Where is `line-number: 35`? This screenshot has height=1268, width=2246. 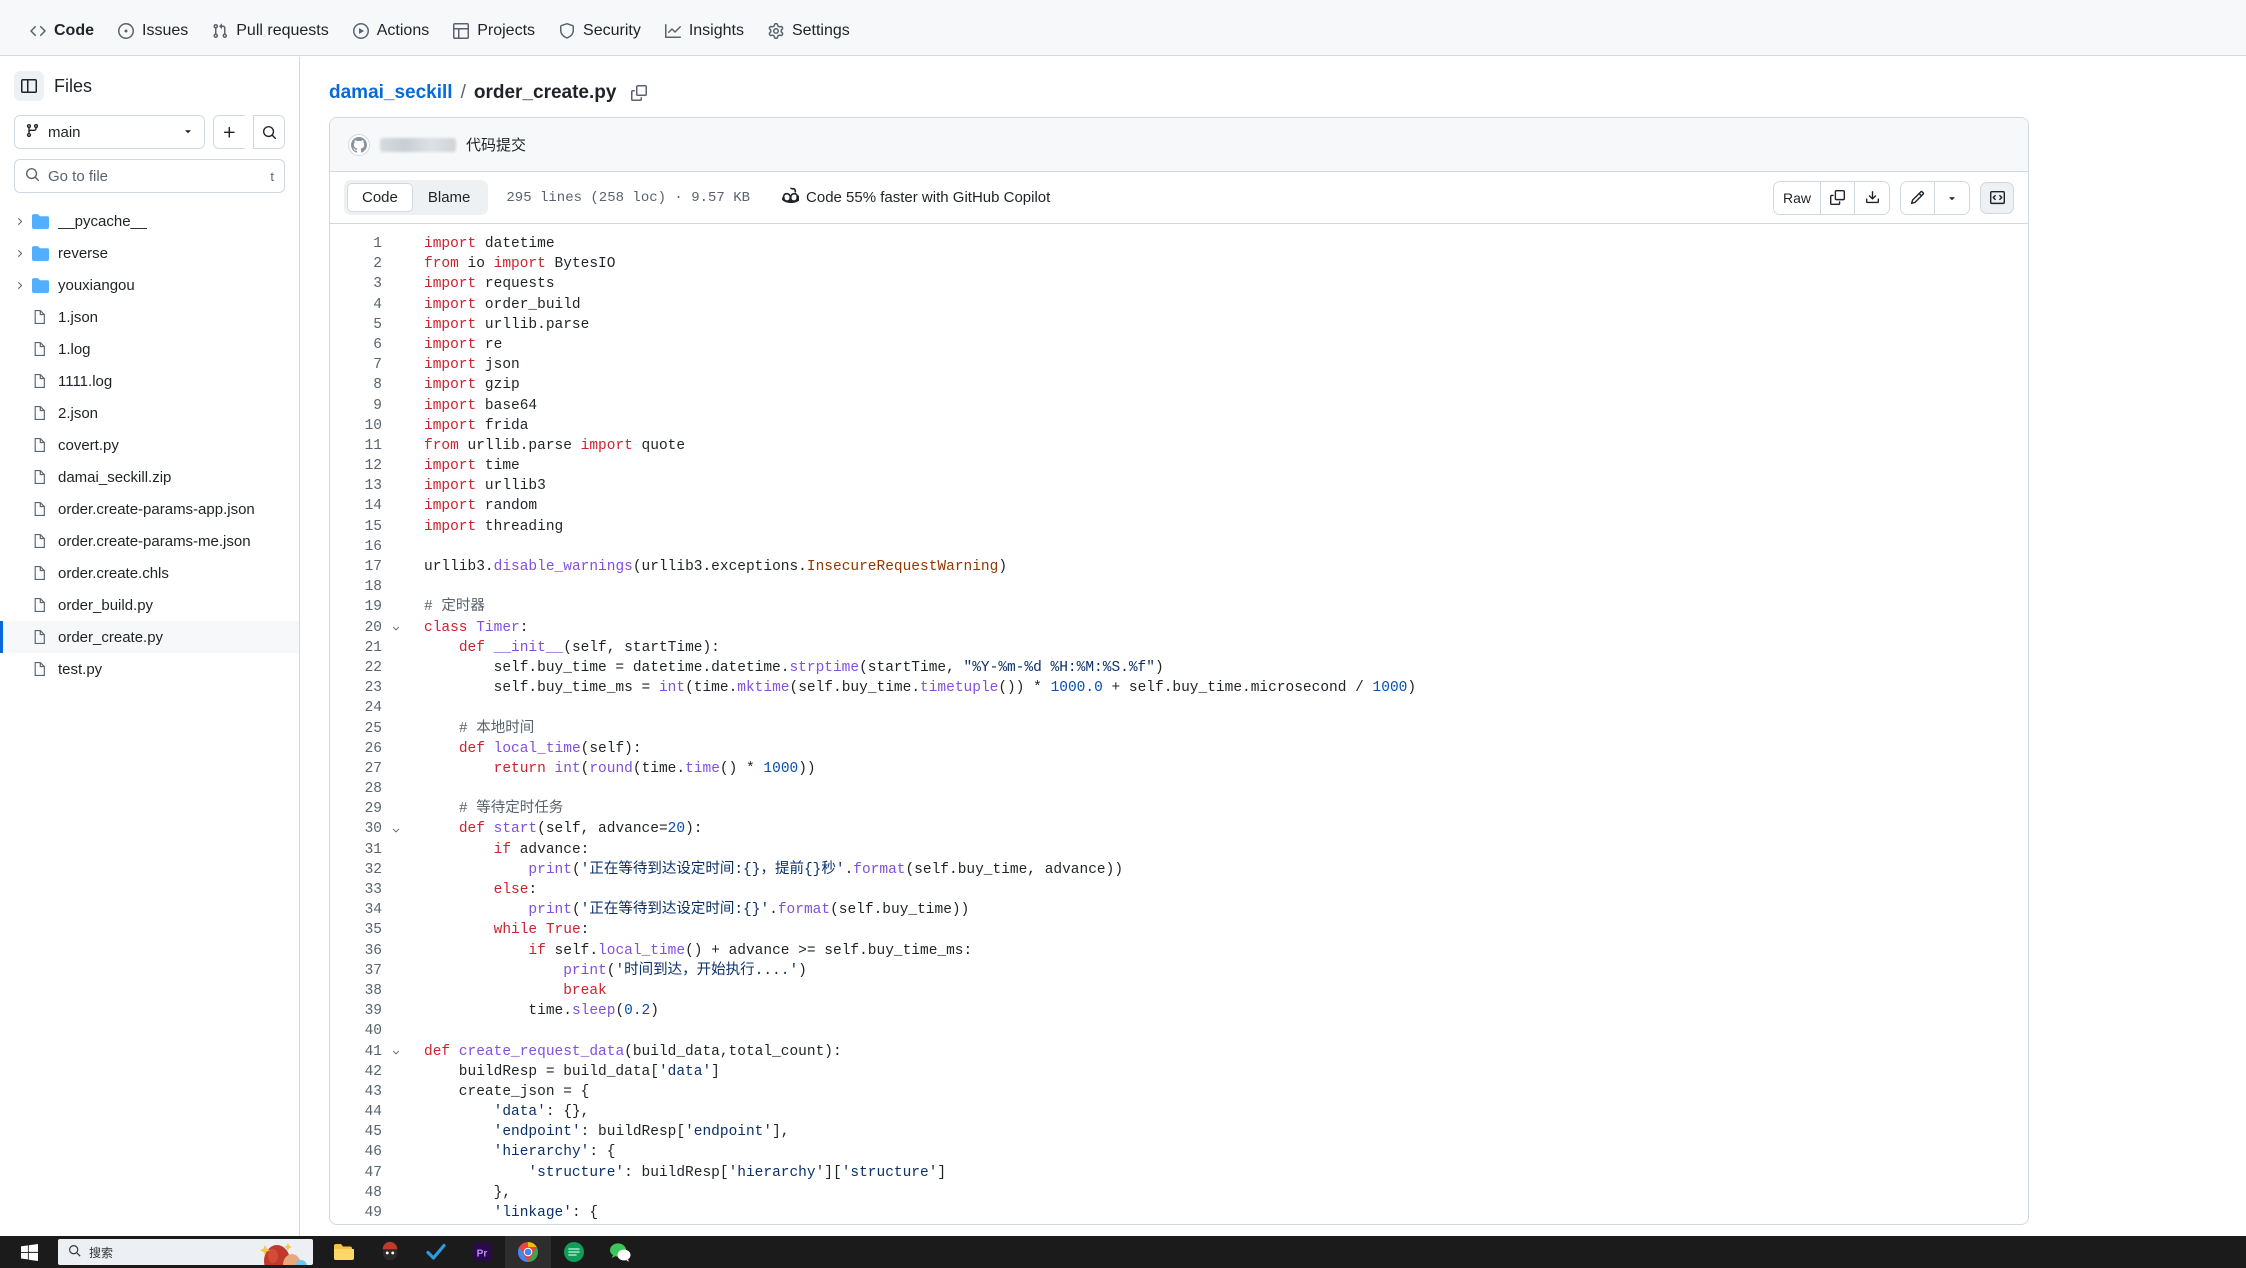
line-number: 35 is located at coordinates (358, 930).